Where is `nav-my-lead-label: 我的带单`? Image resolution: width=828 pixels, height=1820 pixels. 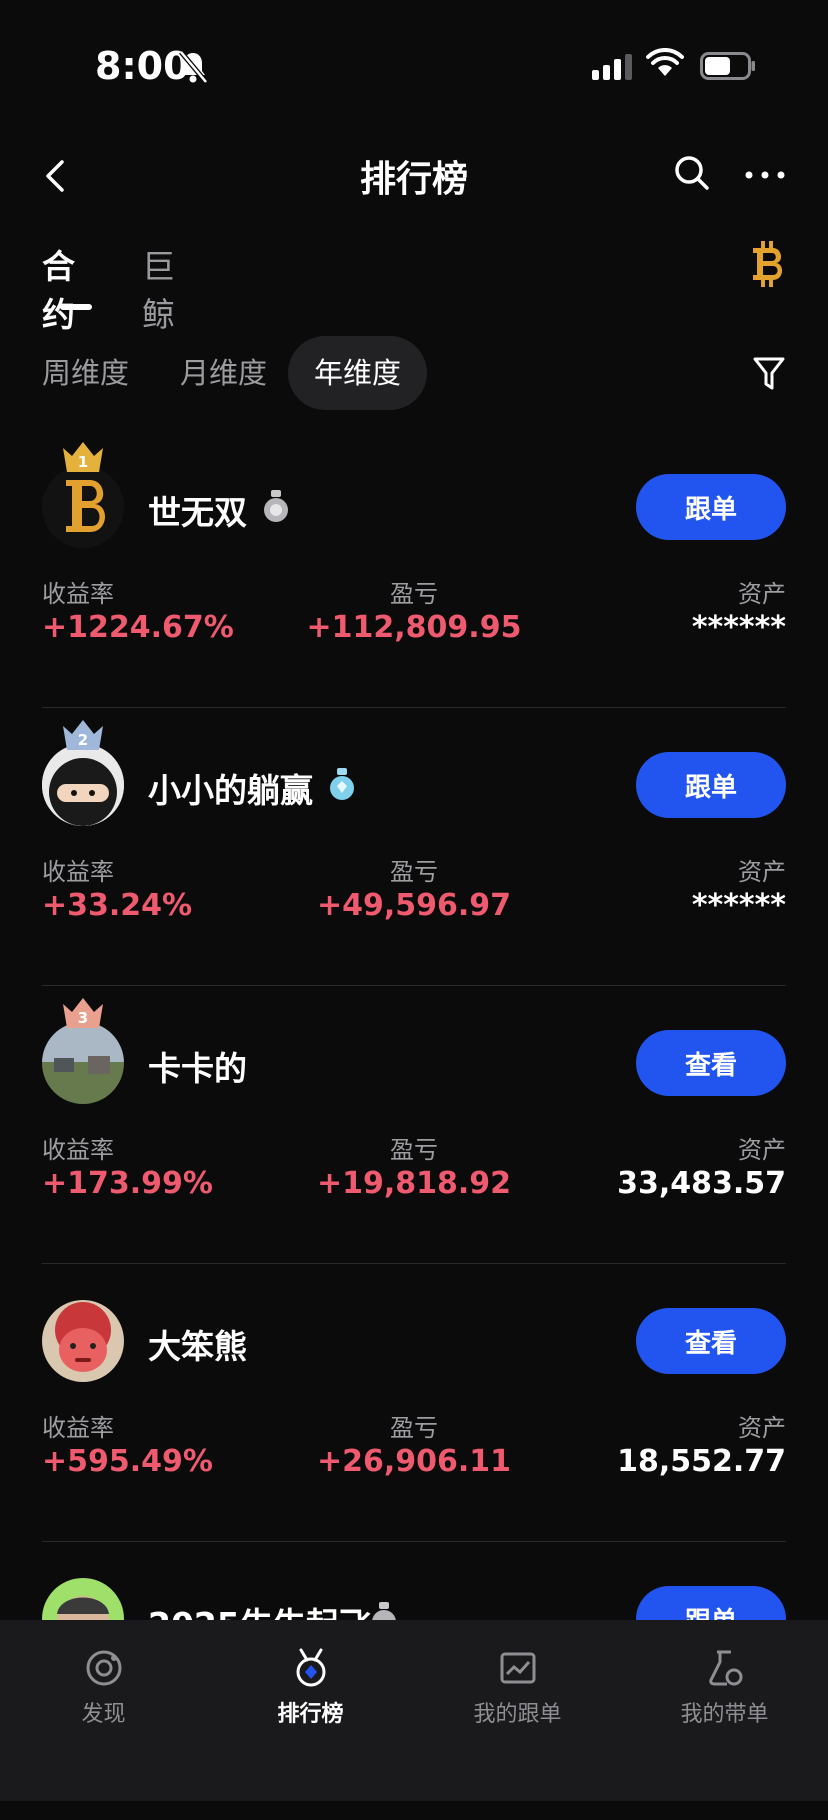
nav-my-lead-label: 我的带单 is located at coordinates (724, 1714).